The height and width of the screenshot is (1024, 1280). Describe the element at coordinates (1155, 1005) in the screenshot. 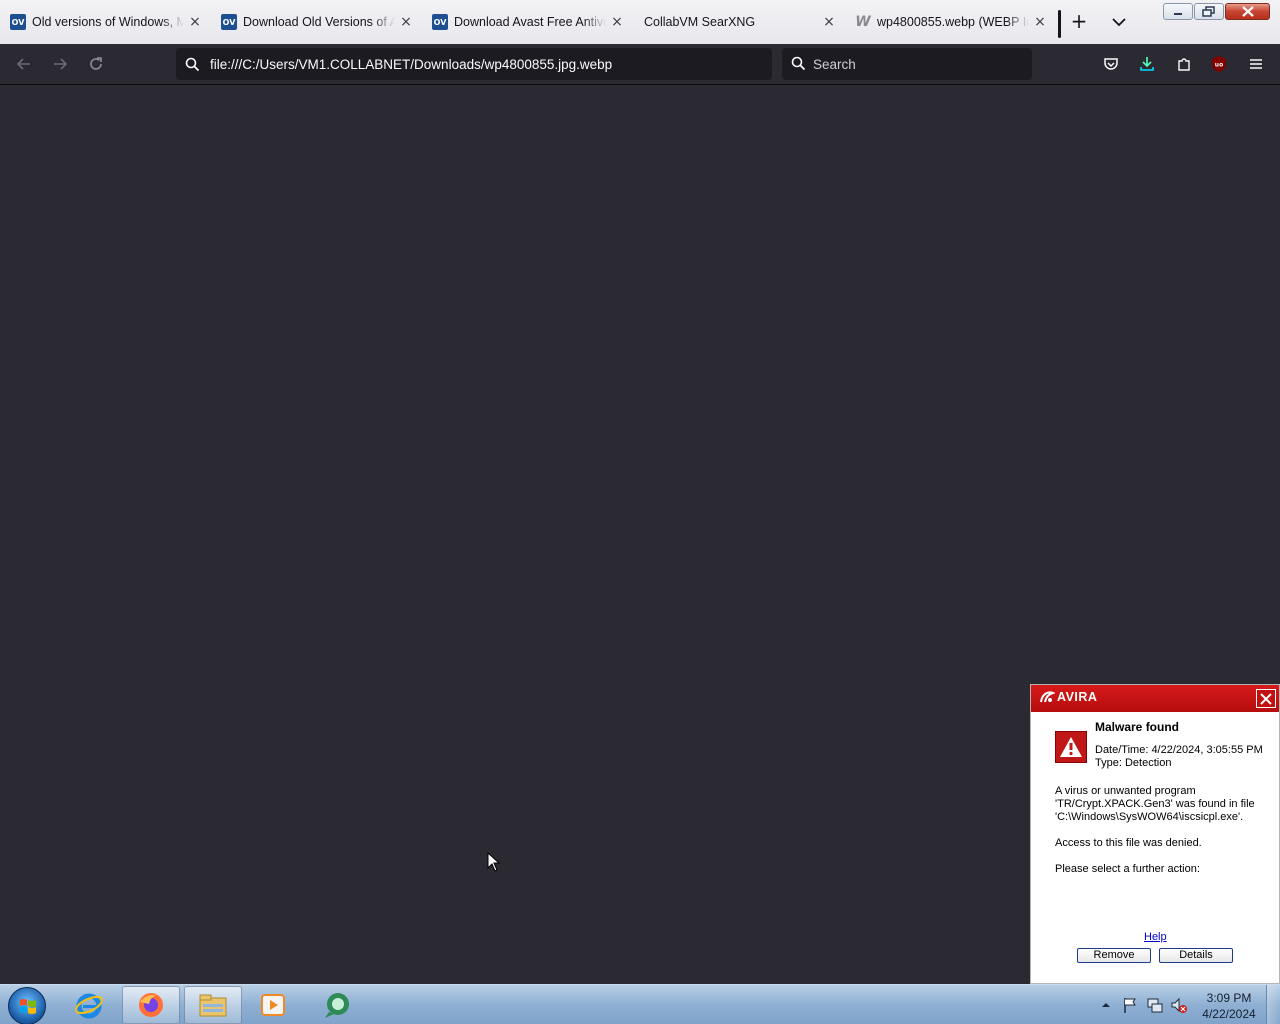

I see `network-icon` at that location.